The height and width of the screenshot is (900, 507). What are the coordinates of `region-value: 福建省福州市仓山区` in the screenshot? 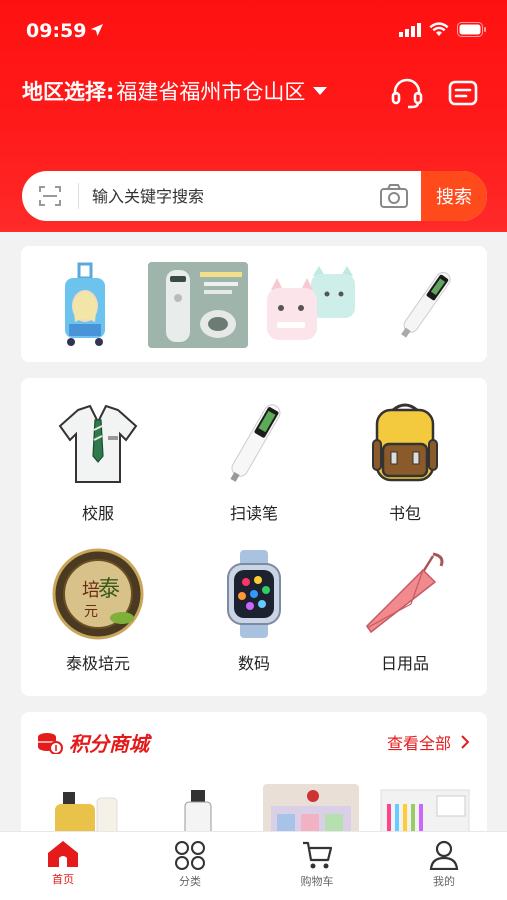 It's located at (211, 92).